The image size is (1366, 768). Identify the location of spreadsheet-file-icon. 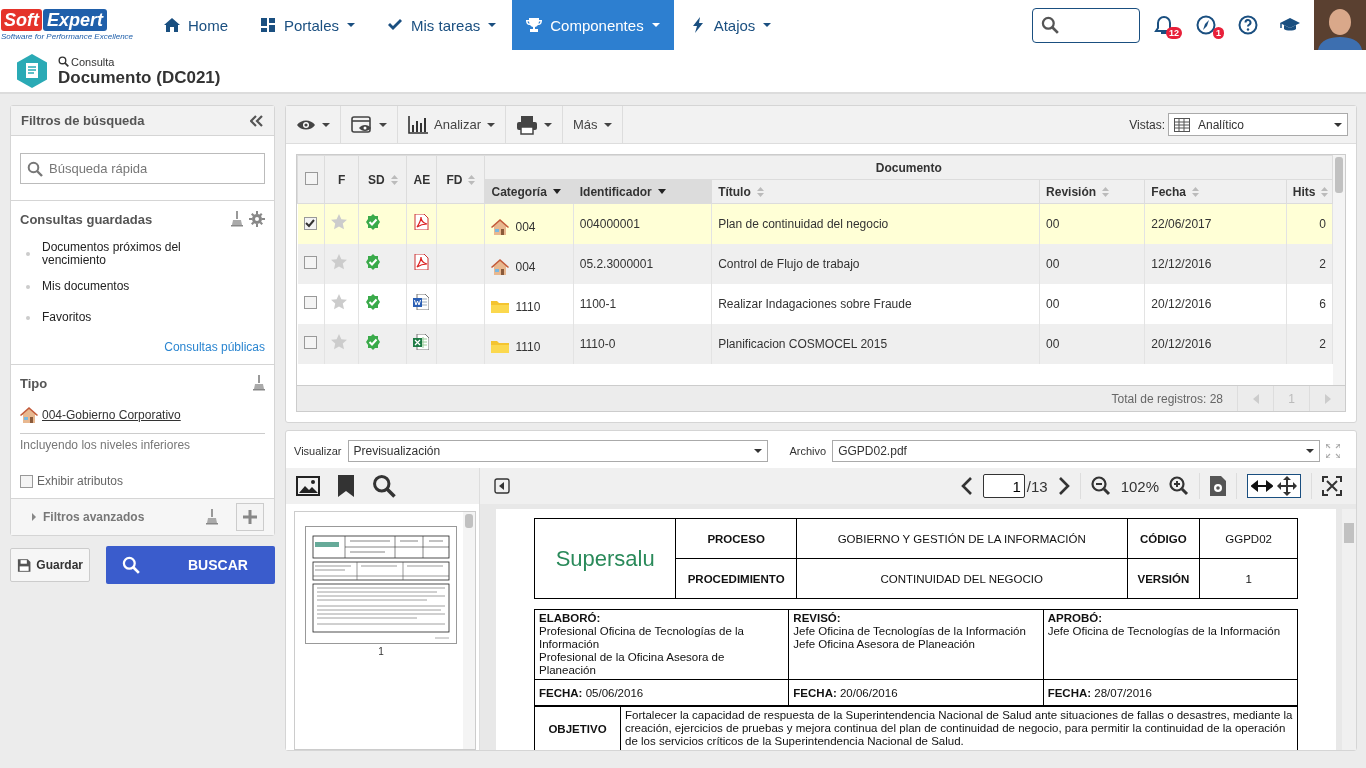
(421, 342).